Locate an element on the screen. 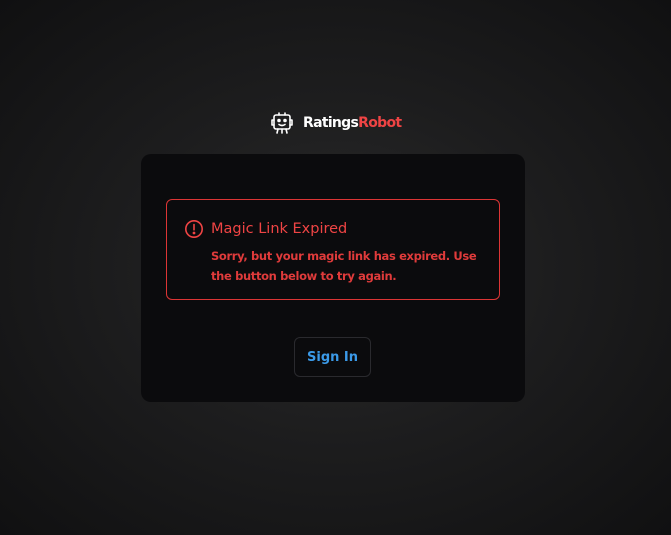 This screenshot has height=535, width=671. brand-logo: RatingsRobot is located at coordinates (335, 123).